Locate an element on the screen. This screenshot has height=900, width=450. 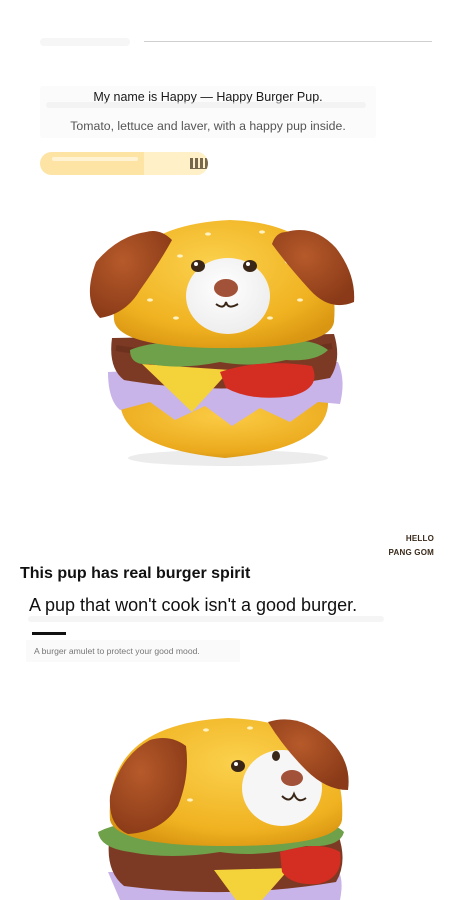
burger-pup-plush-side-image is located at coordinates (223, 809).